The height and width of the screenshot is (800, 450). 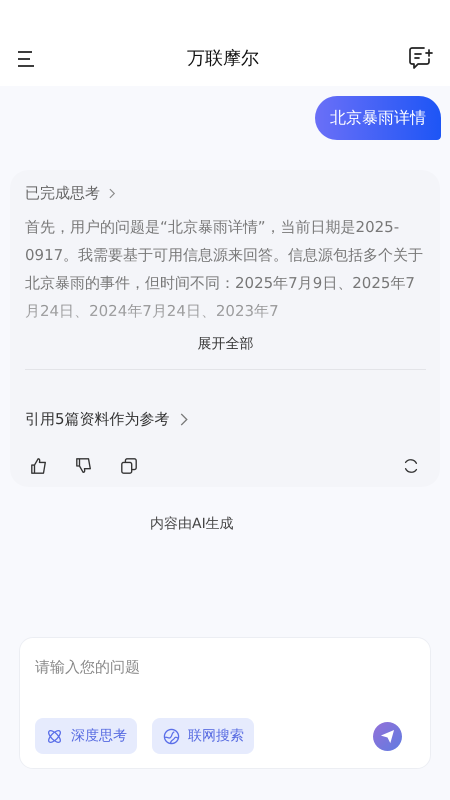 I want to click on refresh-icon, so click(x=411, y=466).